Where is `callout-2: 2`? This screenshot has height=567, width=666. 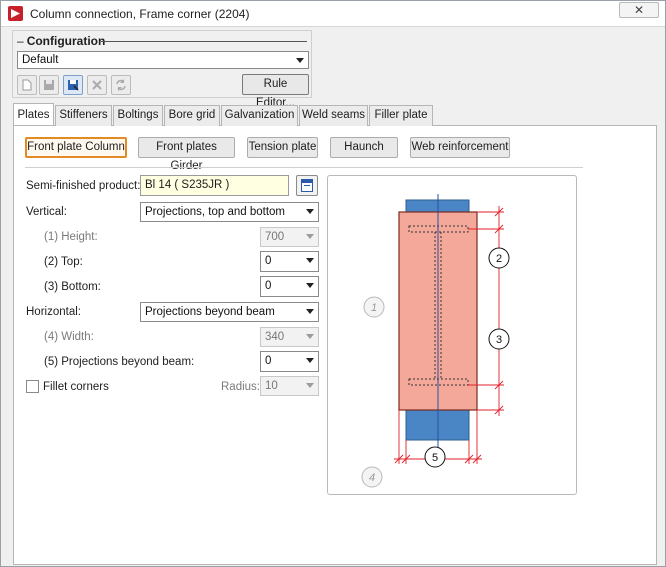 callout-2: 2 is located at coordinates (499, 258).